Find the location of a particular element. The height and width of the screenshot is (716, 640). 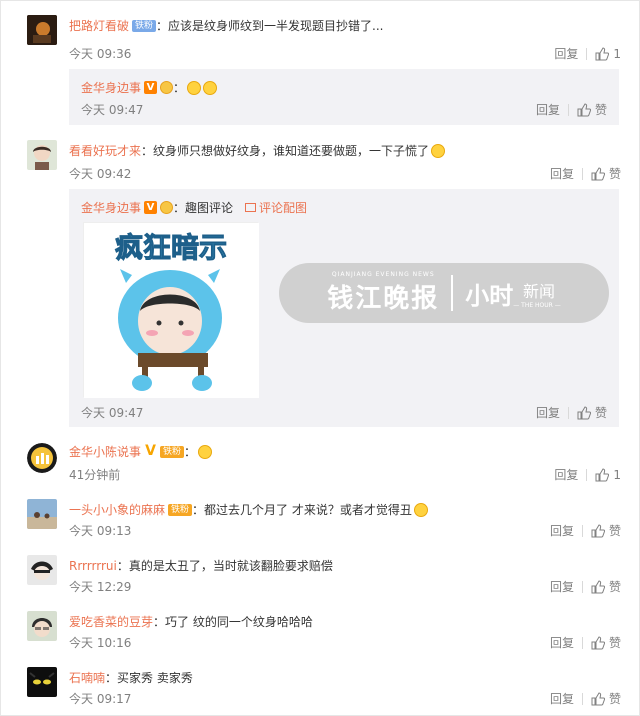

comment-time: 今天 09:13 is located at coordinates (100, 531).